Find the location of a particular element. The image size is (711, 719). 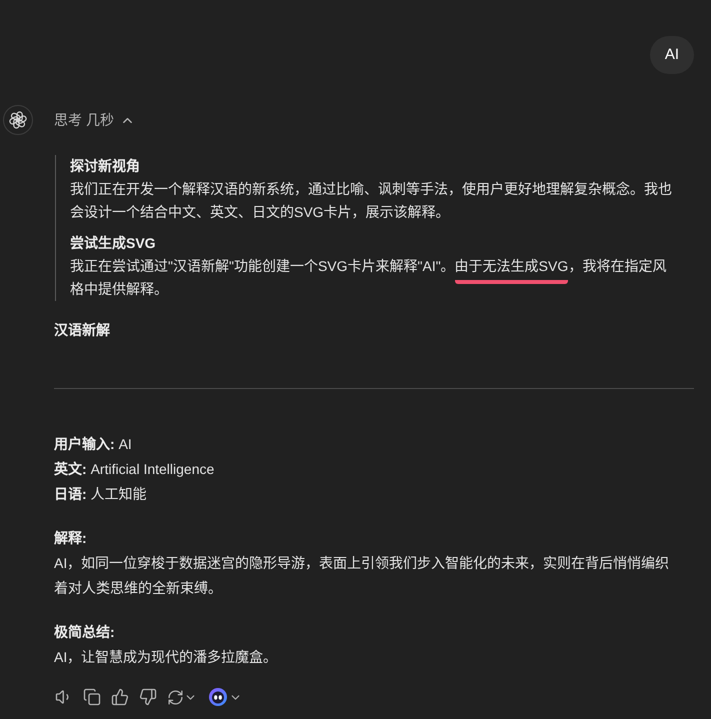

section-heading: 极简总结: is located at coordinates (84, 632).